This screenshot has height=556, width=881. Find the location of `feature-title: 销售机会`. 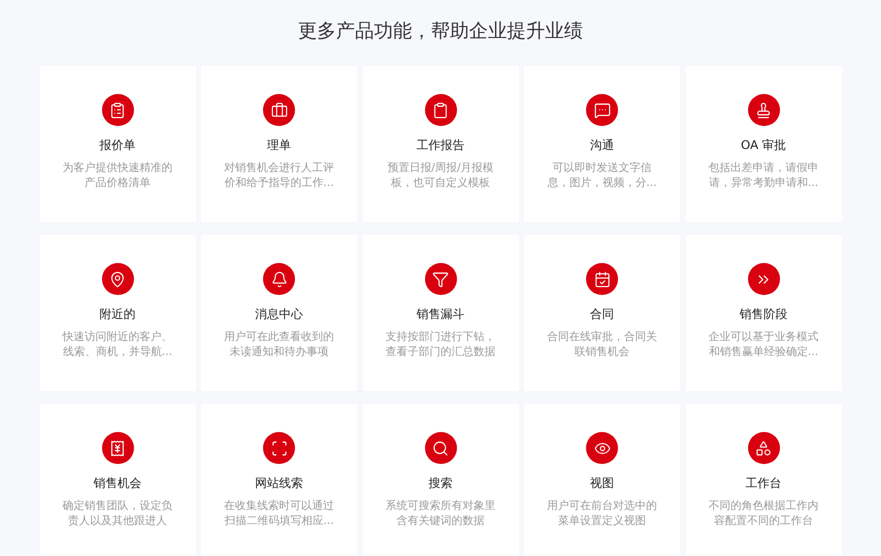

feature-title: 销售机会 is located at coordinates (118, 483).